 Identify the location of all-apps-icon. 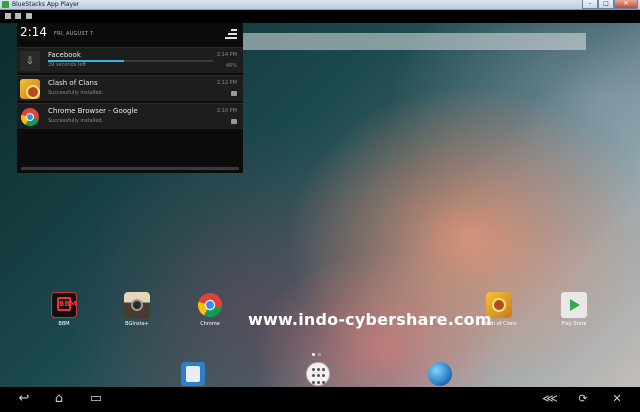
(318, 374).